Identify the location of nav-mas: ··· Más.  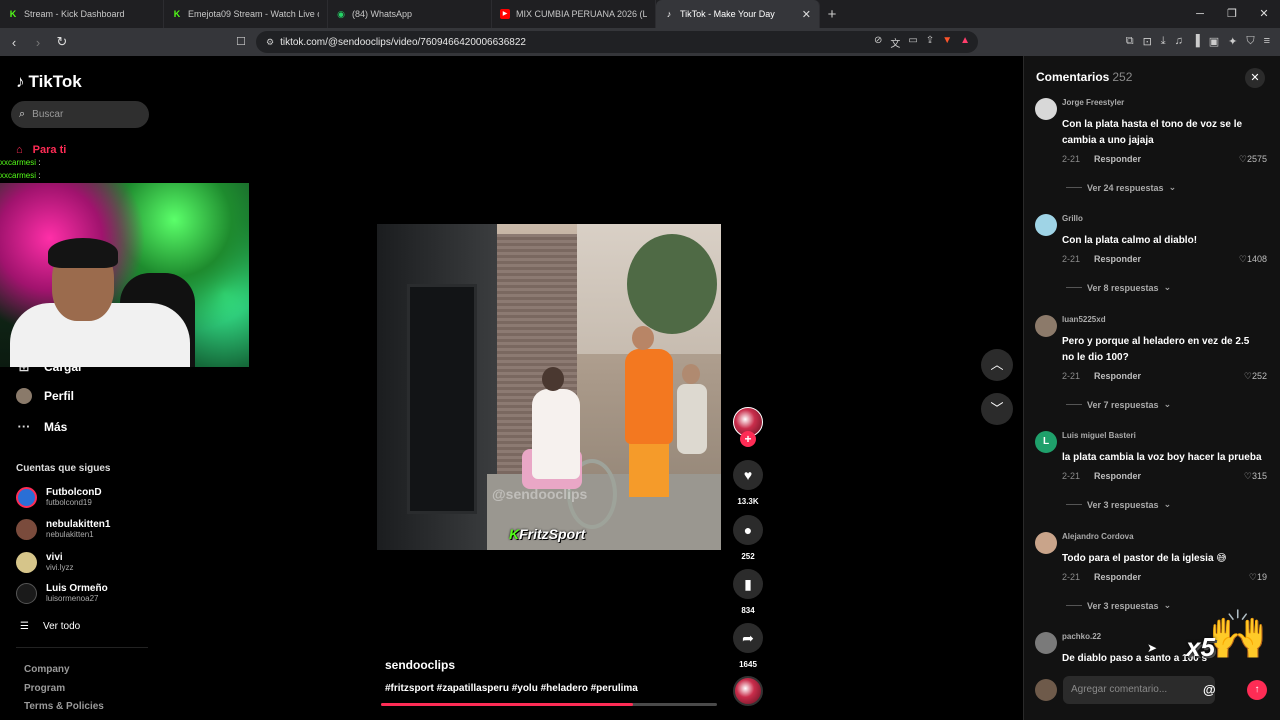
(42, 426).